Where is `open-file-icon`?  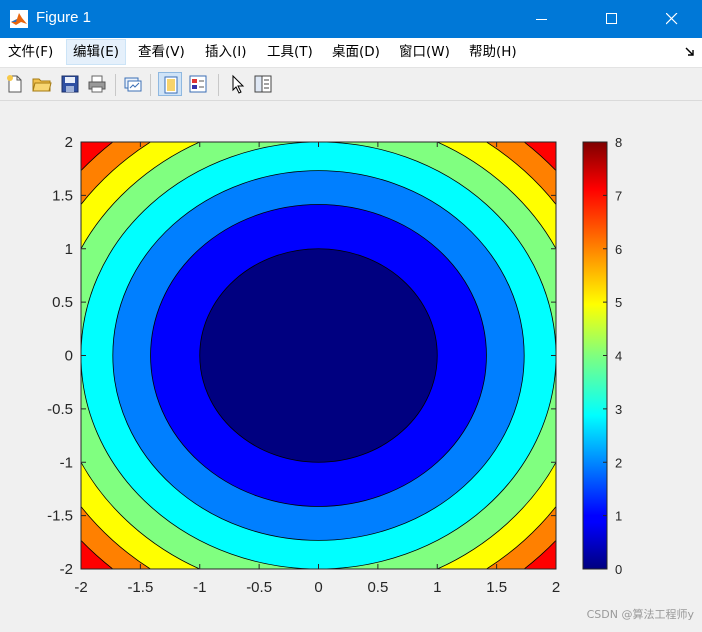
open-file-icon is located at coordinates (42, 85).